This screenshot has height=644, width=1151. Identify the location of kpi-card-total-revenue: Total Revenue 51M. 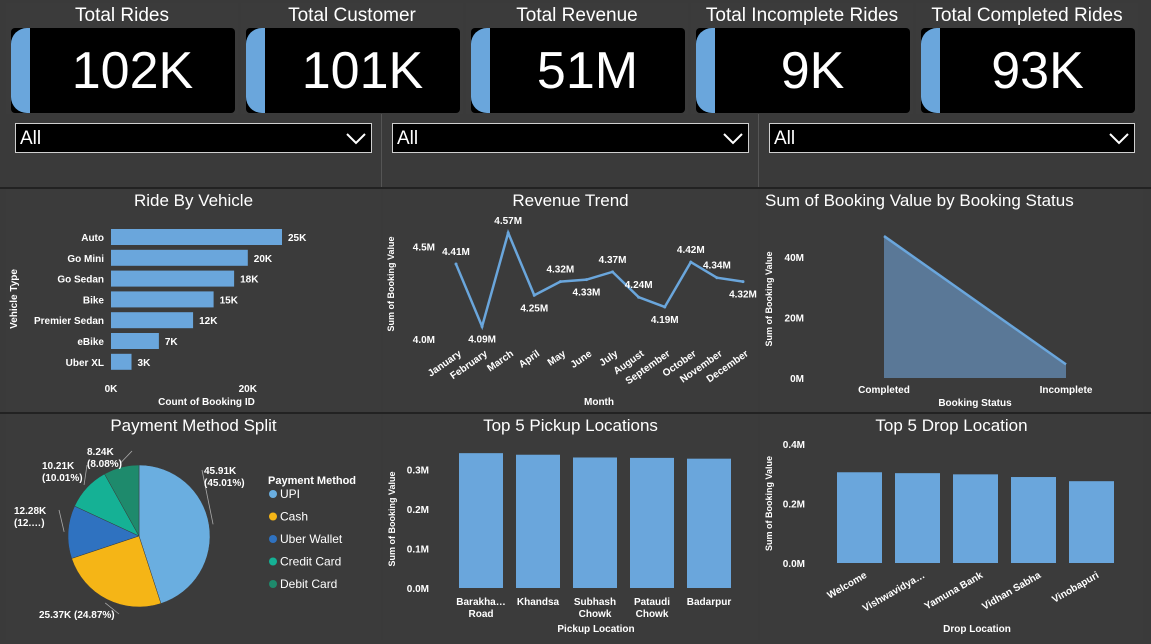
(577, 58).